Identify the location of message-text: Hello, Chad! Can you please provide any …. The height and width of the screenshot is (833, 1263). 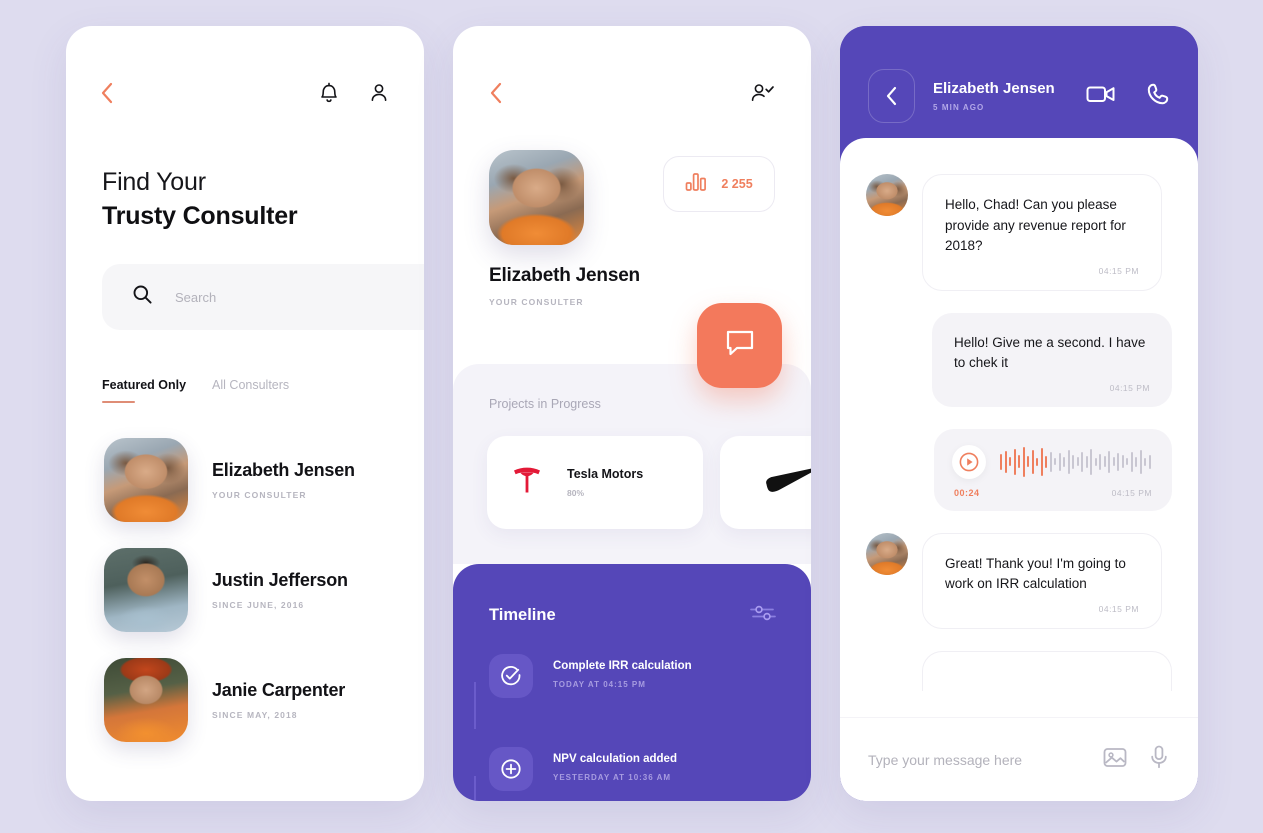
(1035, 225).